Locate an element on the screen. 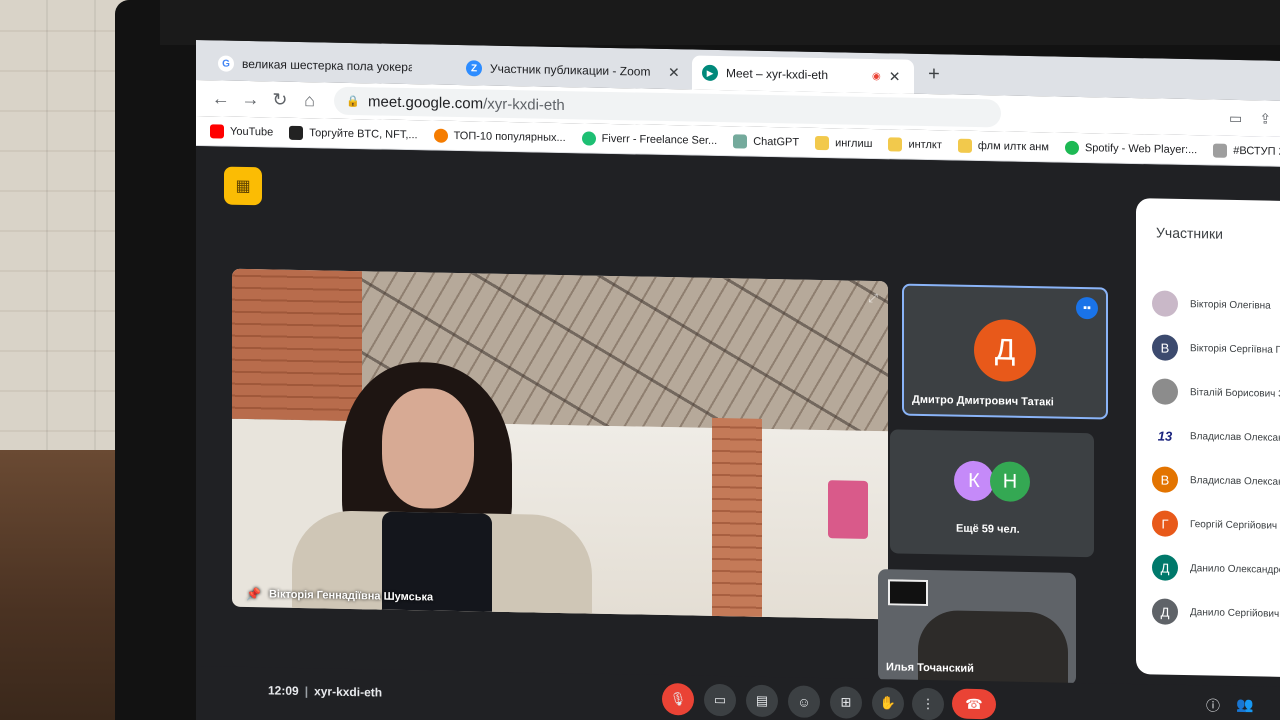 The width and height of the screenshot is (1280, 720). video-person is located at coordinates (432, 489).